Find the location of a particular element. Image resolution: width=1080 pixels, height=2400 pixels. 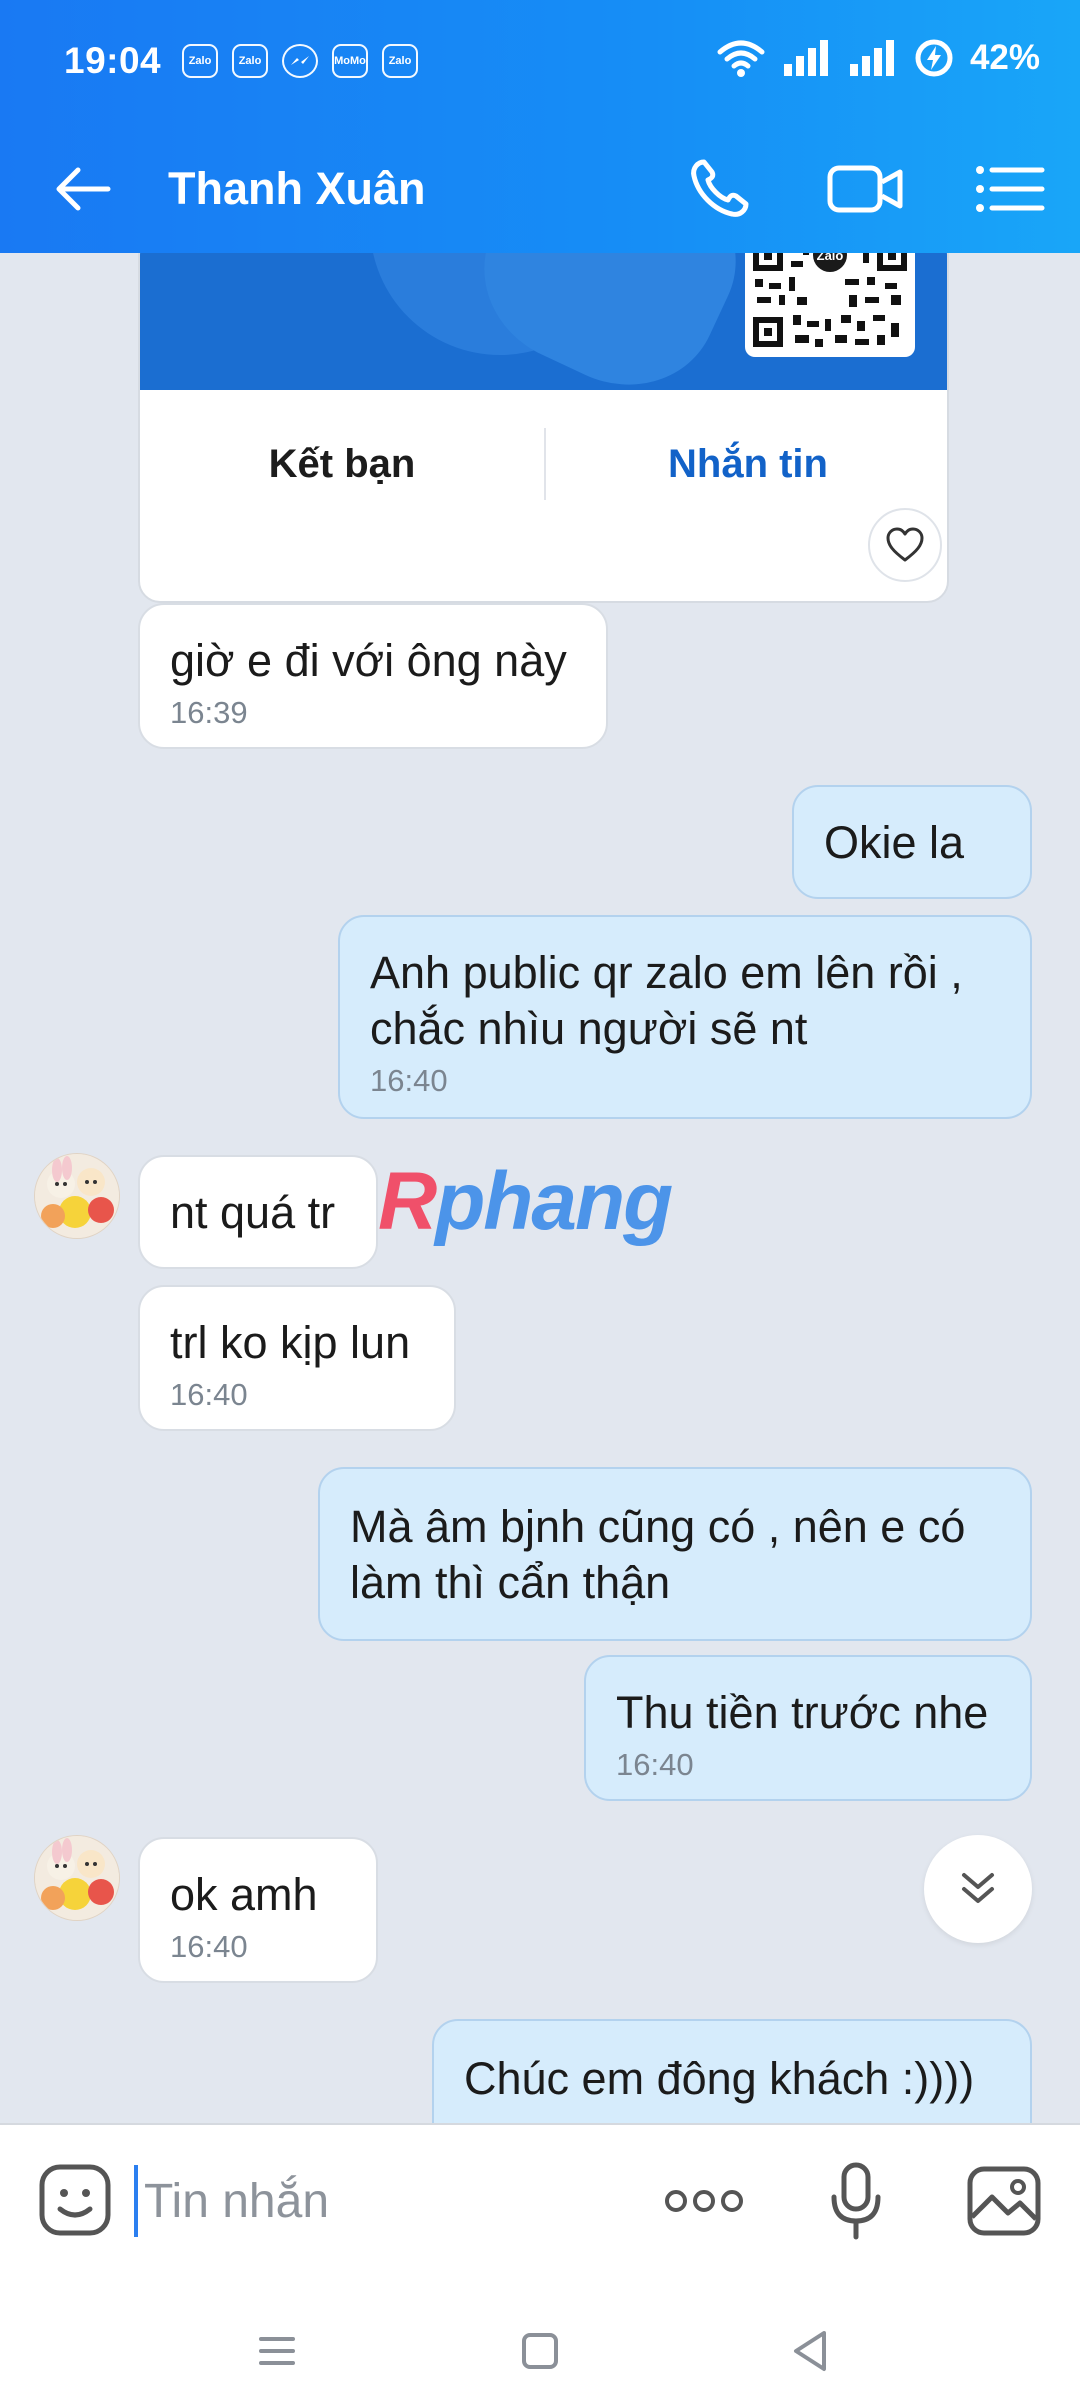

message-text: Chúc em đông khách :)))) is located at coordinates (719, 2078).